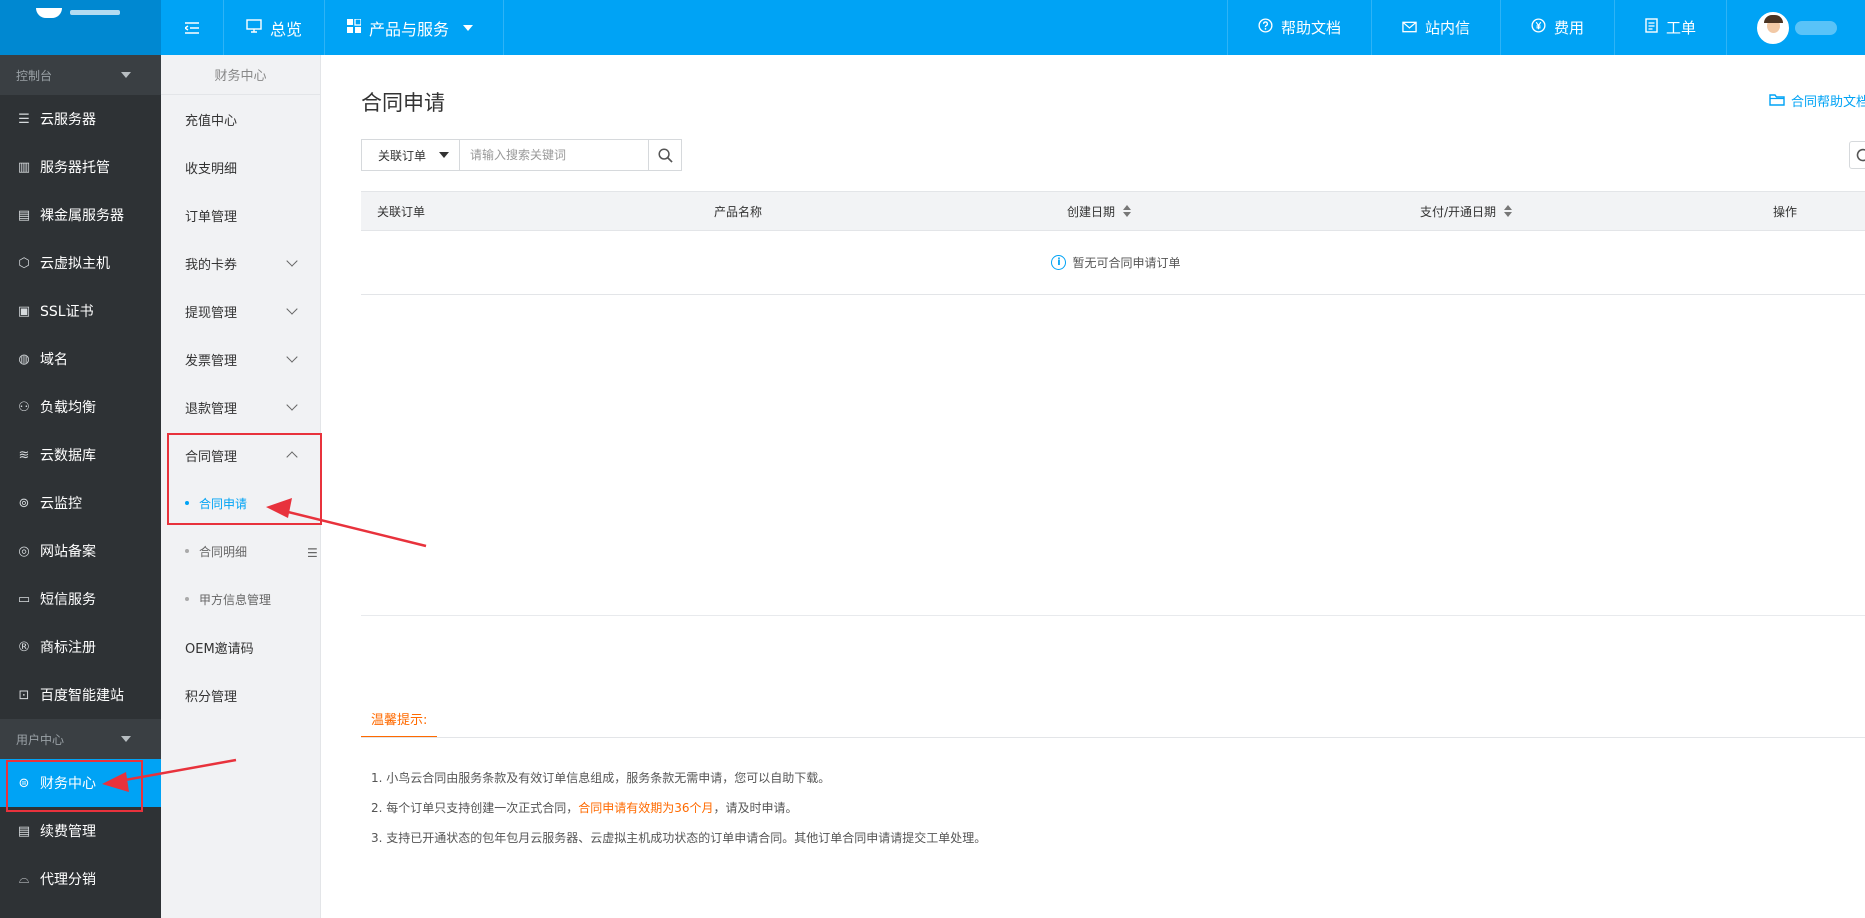 The image size is (1865, 918). What do you see at coordinates (80, 27) in the screenshot?
I see `logo` at bounding box center [80, 27].